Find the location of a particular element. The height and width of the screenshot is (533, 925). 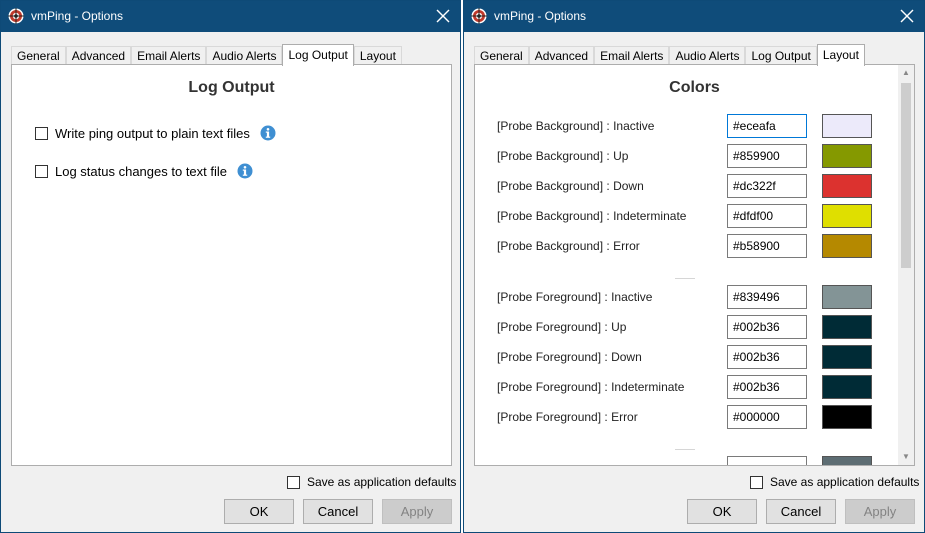

color-label: [Probe Background] : Up is located at coordinates (563, 156).